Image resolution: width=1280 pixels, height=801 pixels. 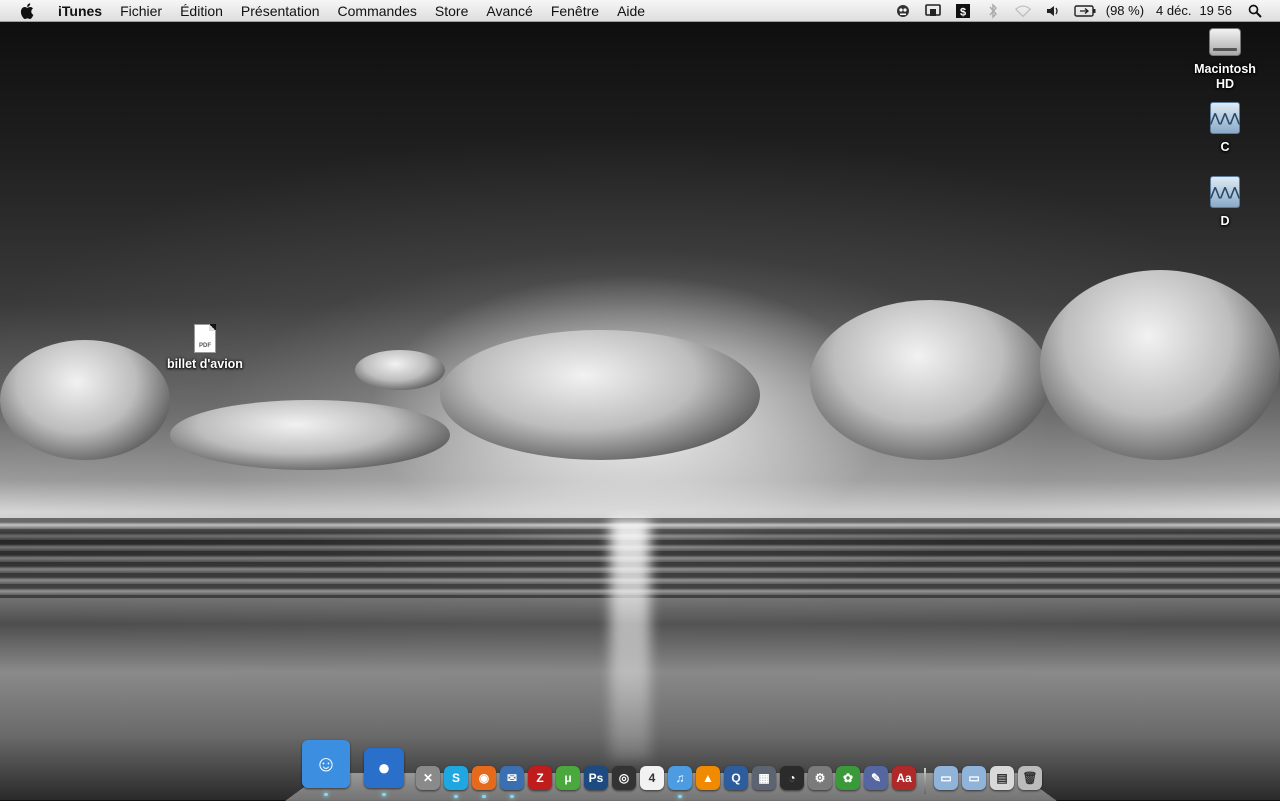 I want to click on pdf-file-icon: PDF, so click(x=205, y=338).